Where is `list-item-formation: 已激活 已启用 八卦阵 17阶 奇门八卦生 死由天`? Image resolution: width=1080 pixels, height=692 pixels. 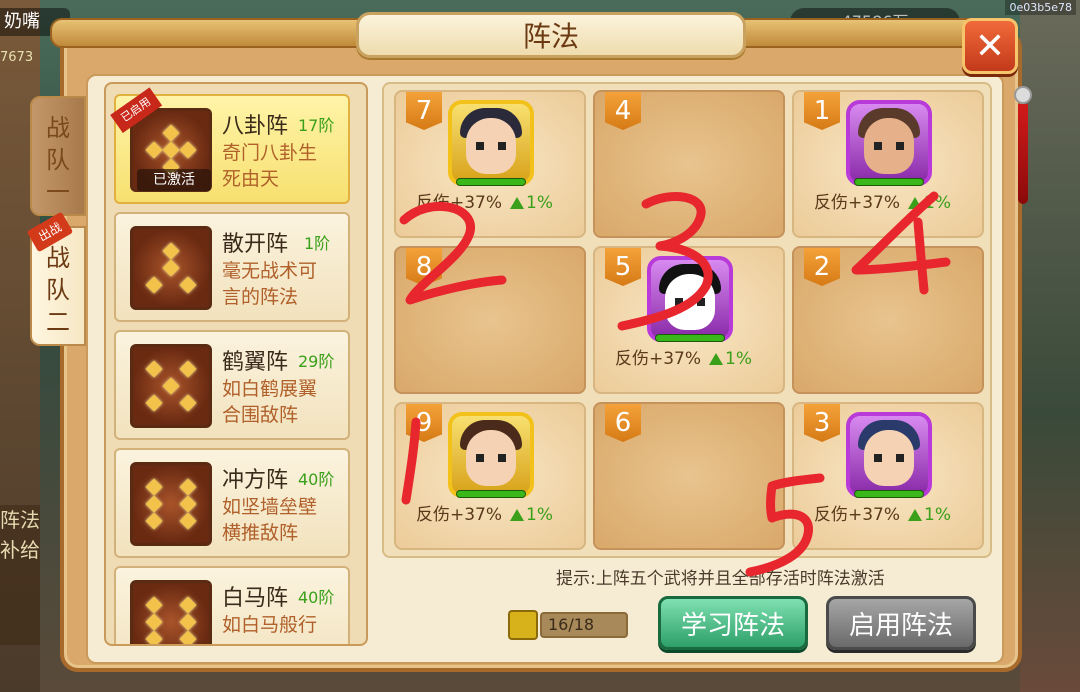
list-item-formation: 已激活 已启用 八卦阵 17阶 奇门八卦生 死由天 is located at coordinates (230, 145).